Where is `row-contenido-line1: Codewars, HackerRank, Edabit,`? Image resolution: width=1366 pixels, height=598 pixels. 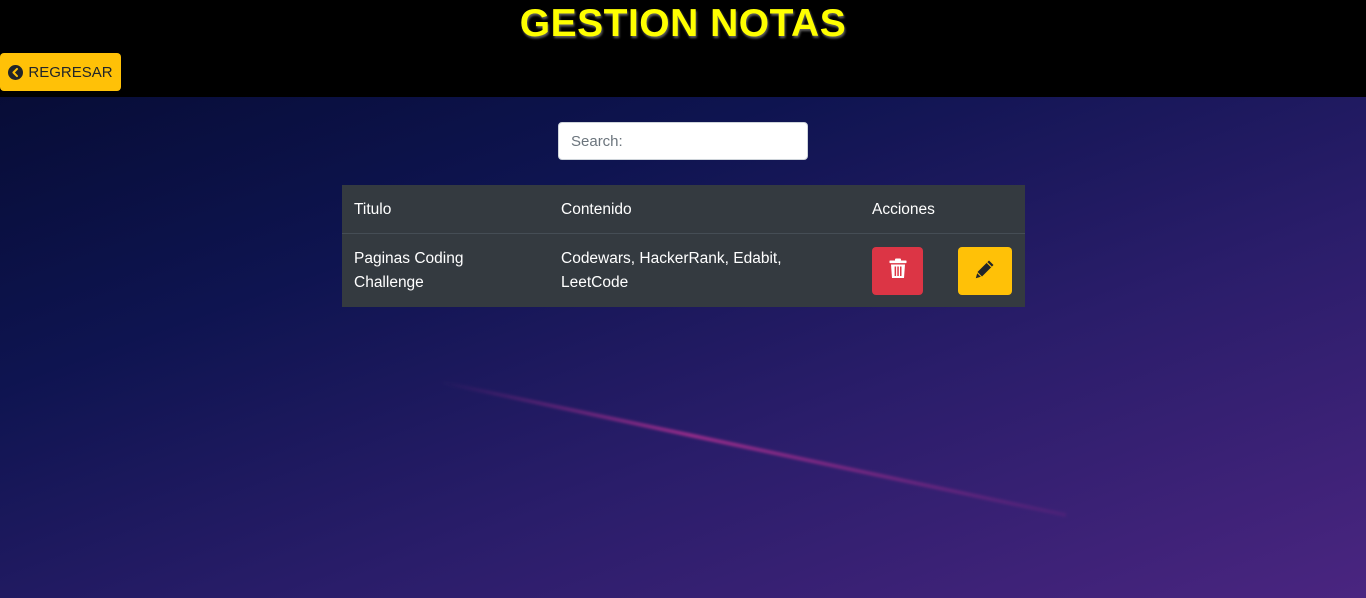 row-contenido-line1: Codewars, HackerRank, Edabit, is located at coordinates (671, 258).